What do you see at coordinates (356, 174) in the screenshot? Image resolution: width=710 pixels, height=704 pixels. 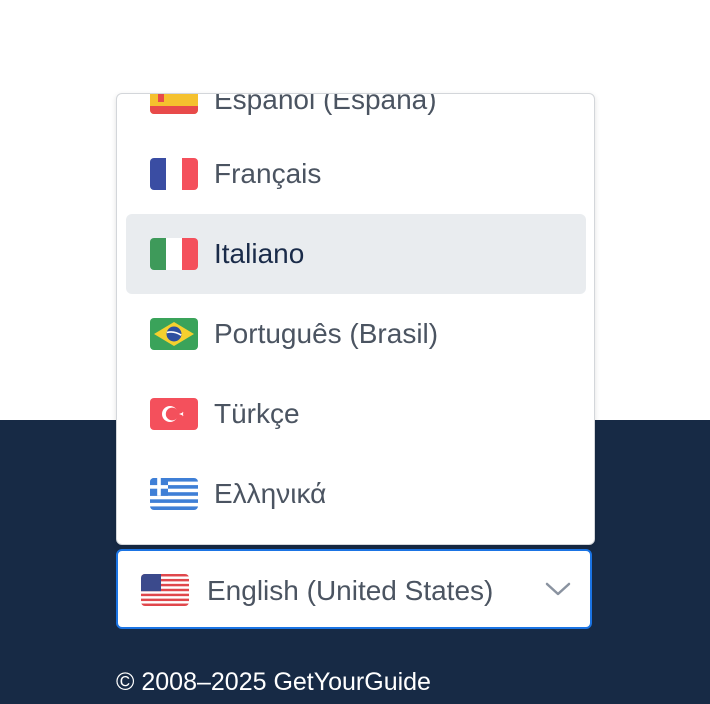 I see `language-option-fr: Français` at bounding box center [356, 174].